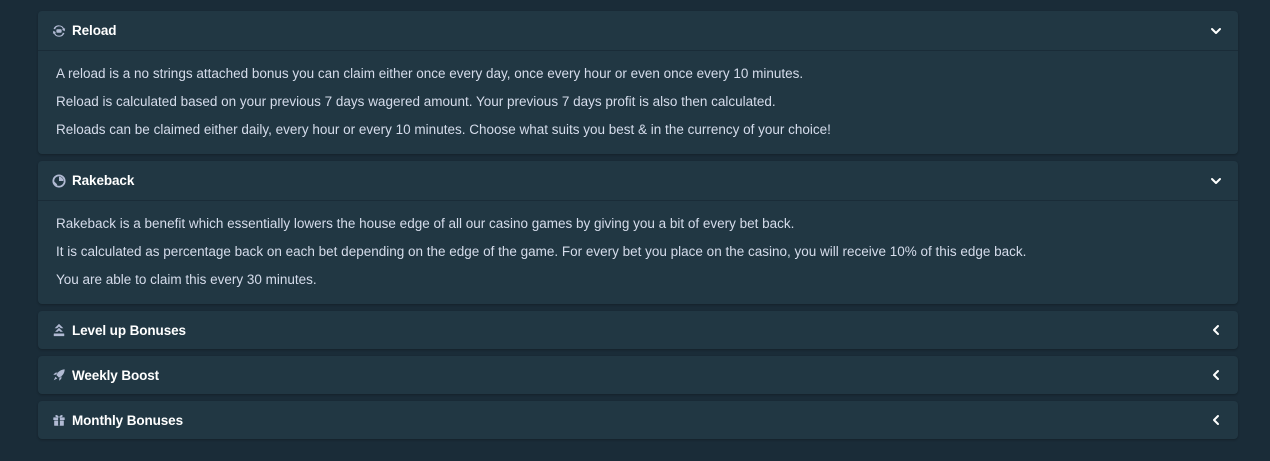 The height and width of the screenshot is (461, 1270). I want to click on panel-monthly-bonuses: Monthly Bonuses, so click(638, 420).